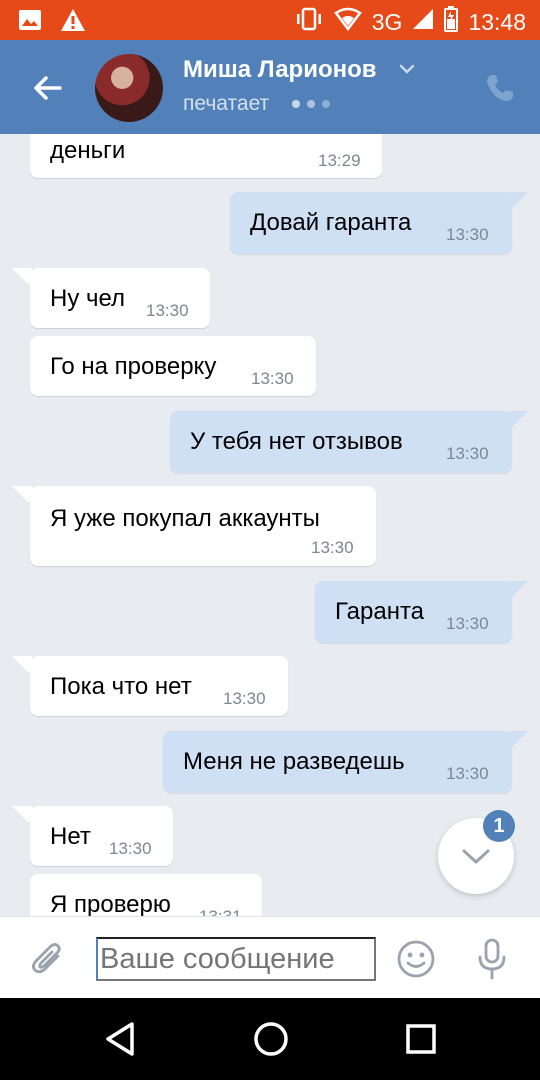  What do you see at coordinates (416, 959) in the screenshot?
I see `smiley-icon` at bounding box center [416, 959].